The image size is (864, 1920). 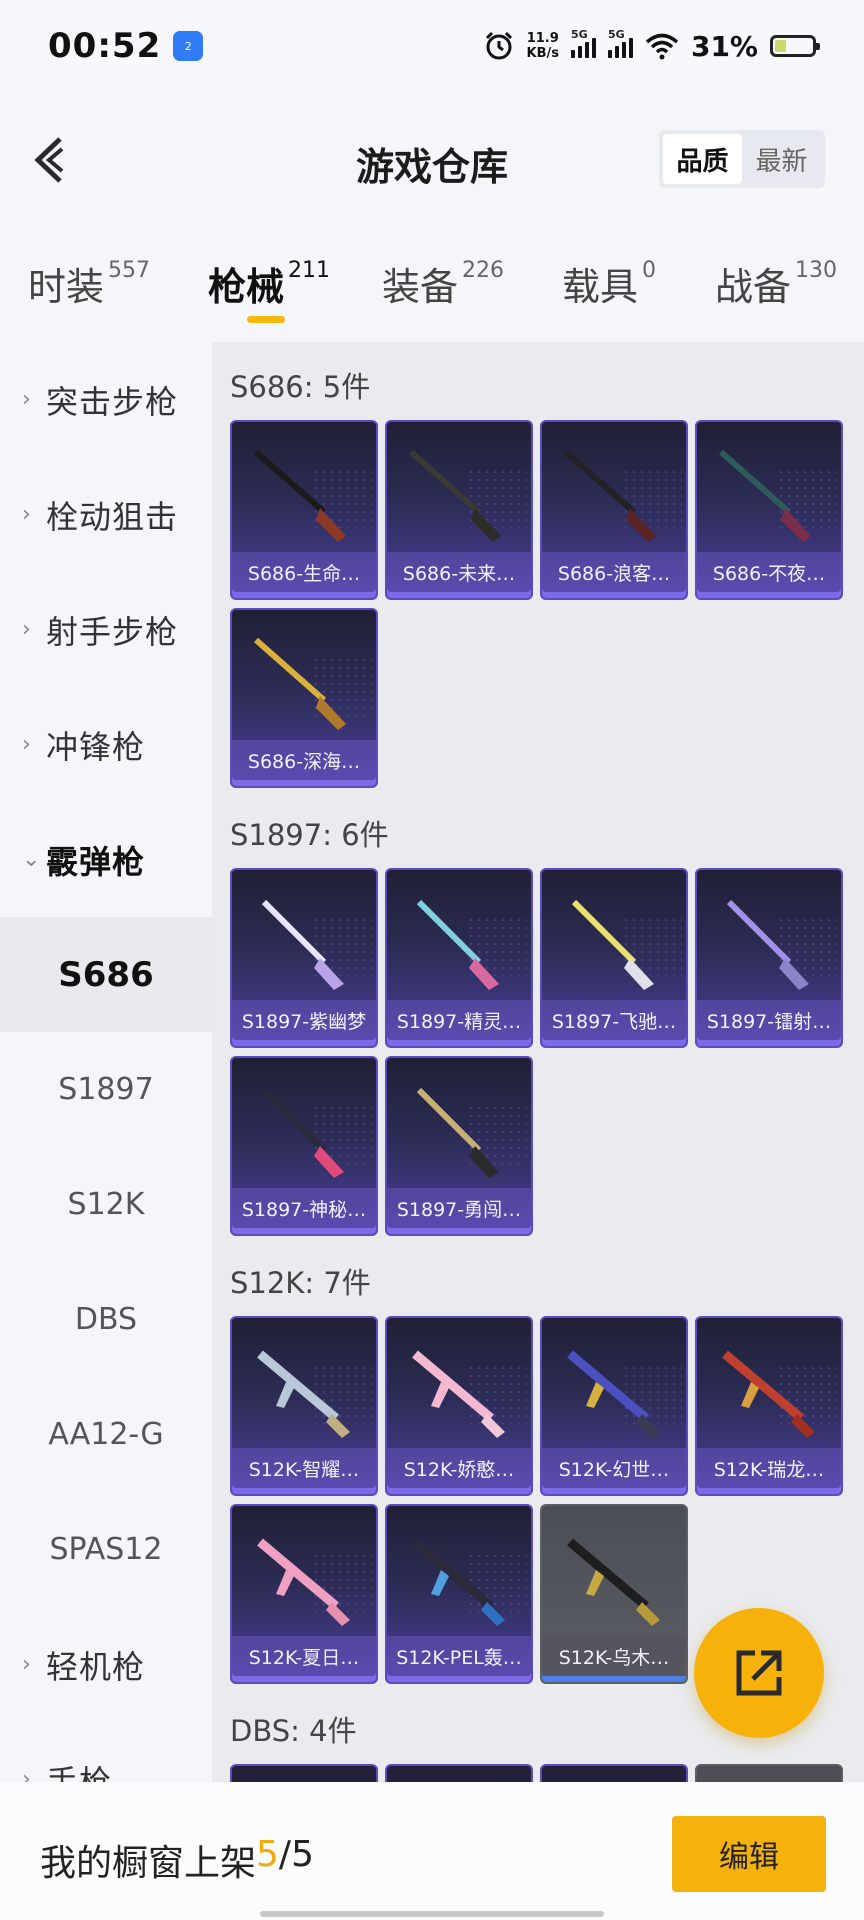 I want to click on bottom-bar: 我的橱窗上架 5 / 5 编辑, so click(x=432, y=1851).